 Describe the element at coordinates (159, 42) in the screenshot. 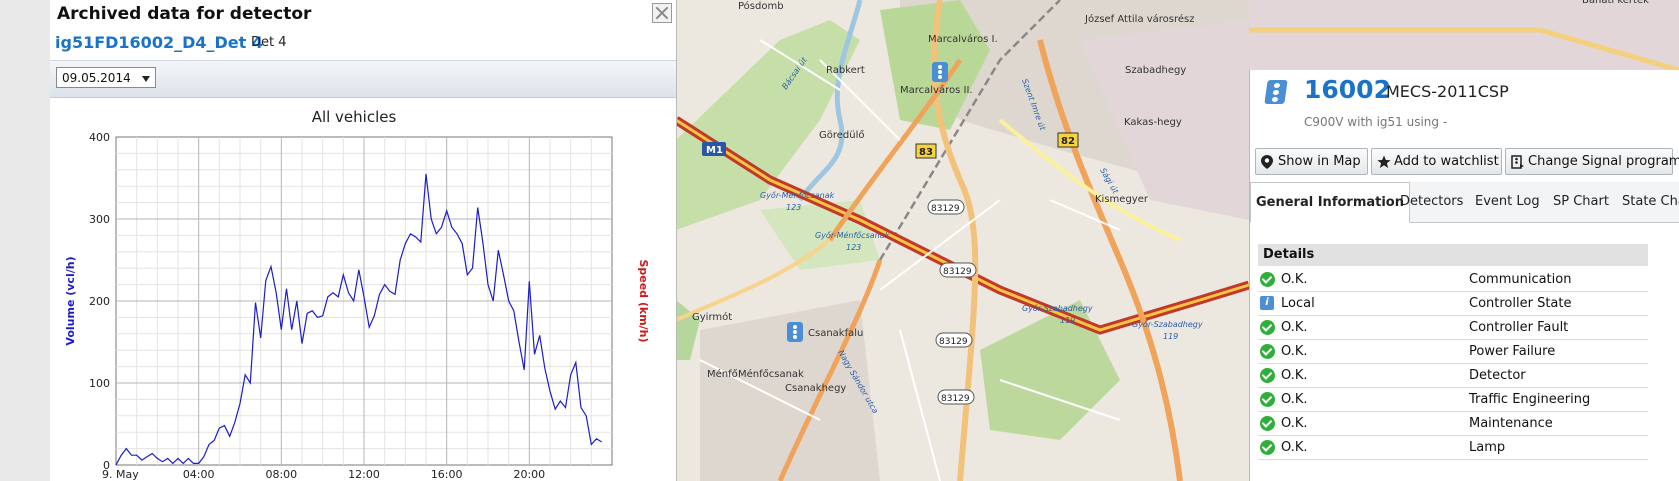

I see `detector-id-link: ig51FD16002_D4_Det 4` at that location.